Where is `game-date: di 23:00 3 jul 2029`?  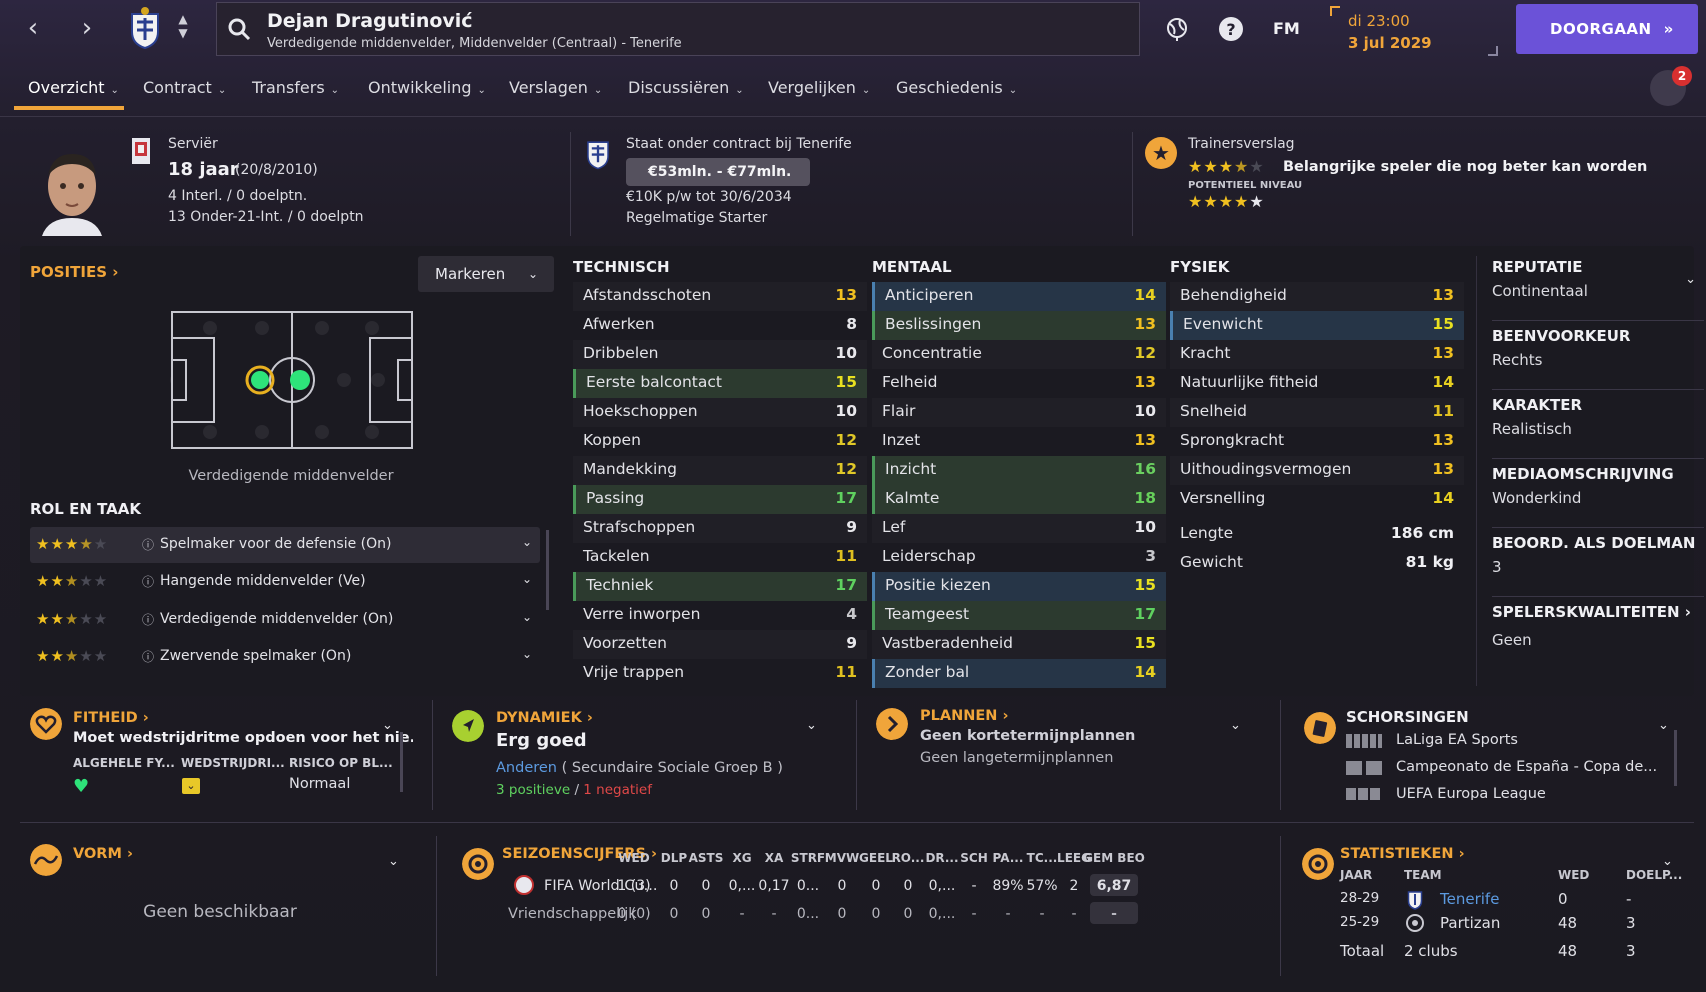 game-date: di 23:00 3 jul 2029 is located at coordinates (1414, 31).